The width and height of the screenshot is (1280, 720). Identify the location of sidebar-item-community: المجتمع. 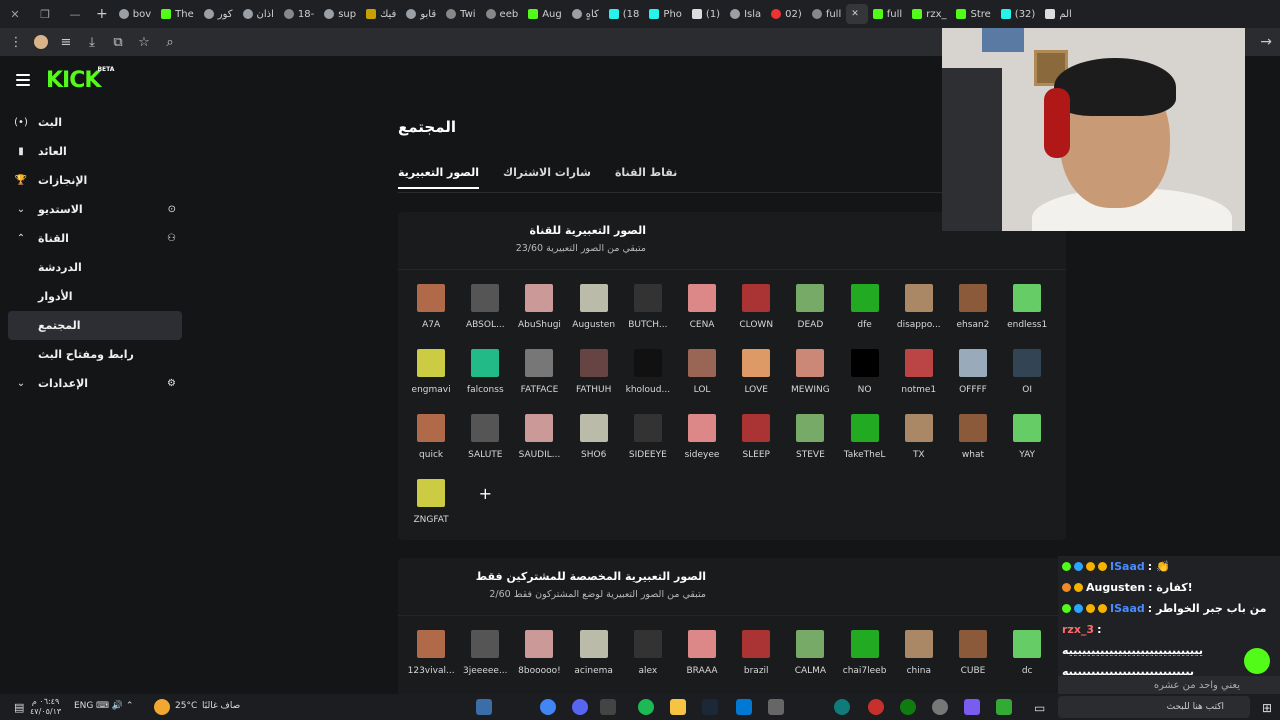
(95, 325).